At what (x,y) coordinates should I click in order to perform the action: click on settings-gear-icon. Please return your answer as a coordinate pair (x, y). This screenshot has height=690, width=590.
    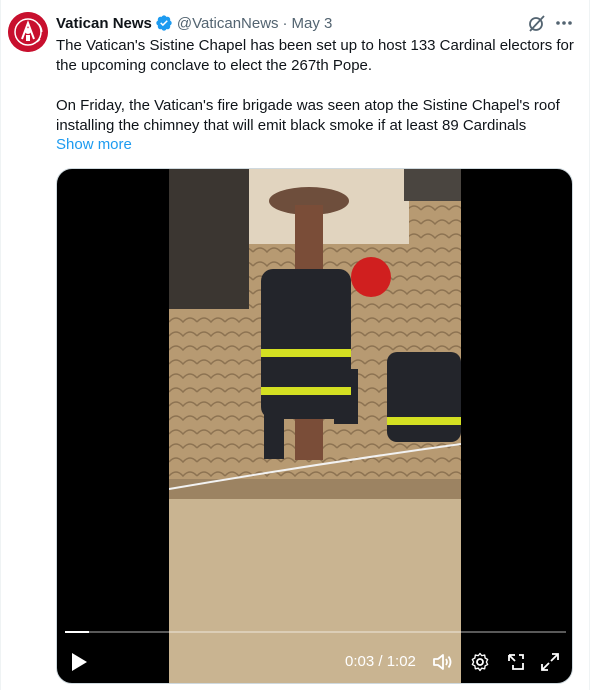
    Looking at the image, I should click on (480, 662).